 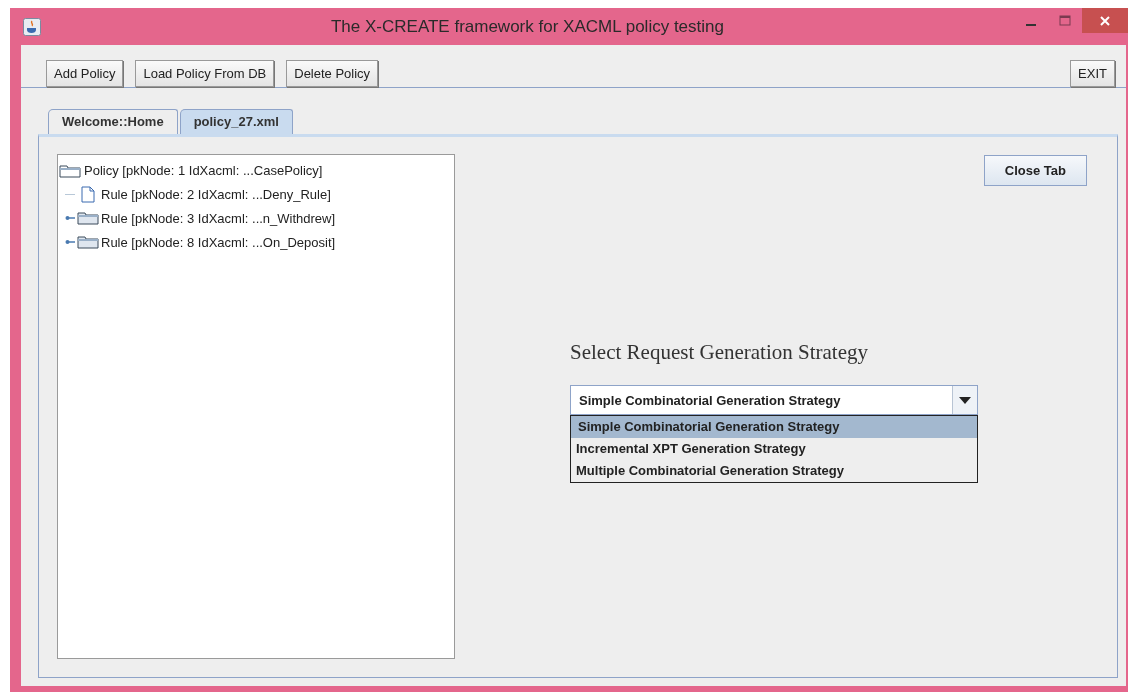 I want to click on tab: policy_27.xml, so click(x=236, y=121).